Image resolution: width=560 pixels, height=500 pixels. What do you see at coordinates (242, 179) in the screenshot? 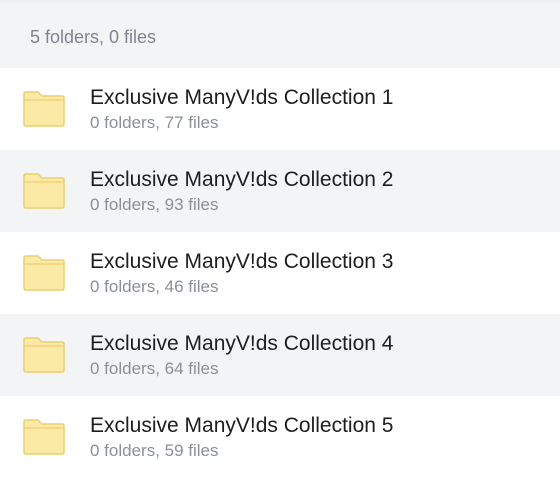
I see `folder-title: Exclusive ManyV!ds Collection 2` at bounding box center [242, 179].